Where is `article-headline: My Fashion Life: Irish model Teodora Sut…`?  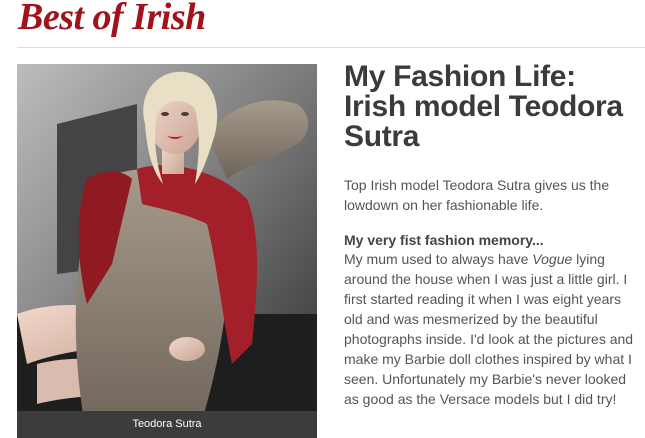
article-headline: My Fashion Life: Irish model Teodora Sut… is located at coordinates (483, 106).